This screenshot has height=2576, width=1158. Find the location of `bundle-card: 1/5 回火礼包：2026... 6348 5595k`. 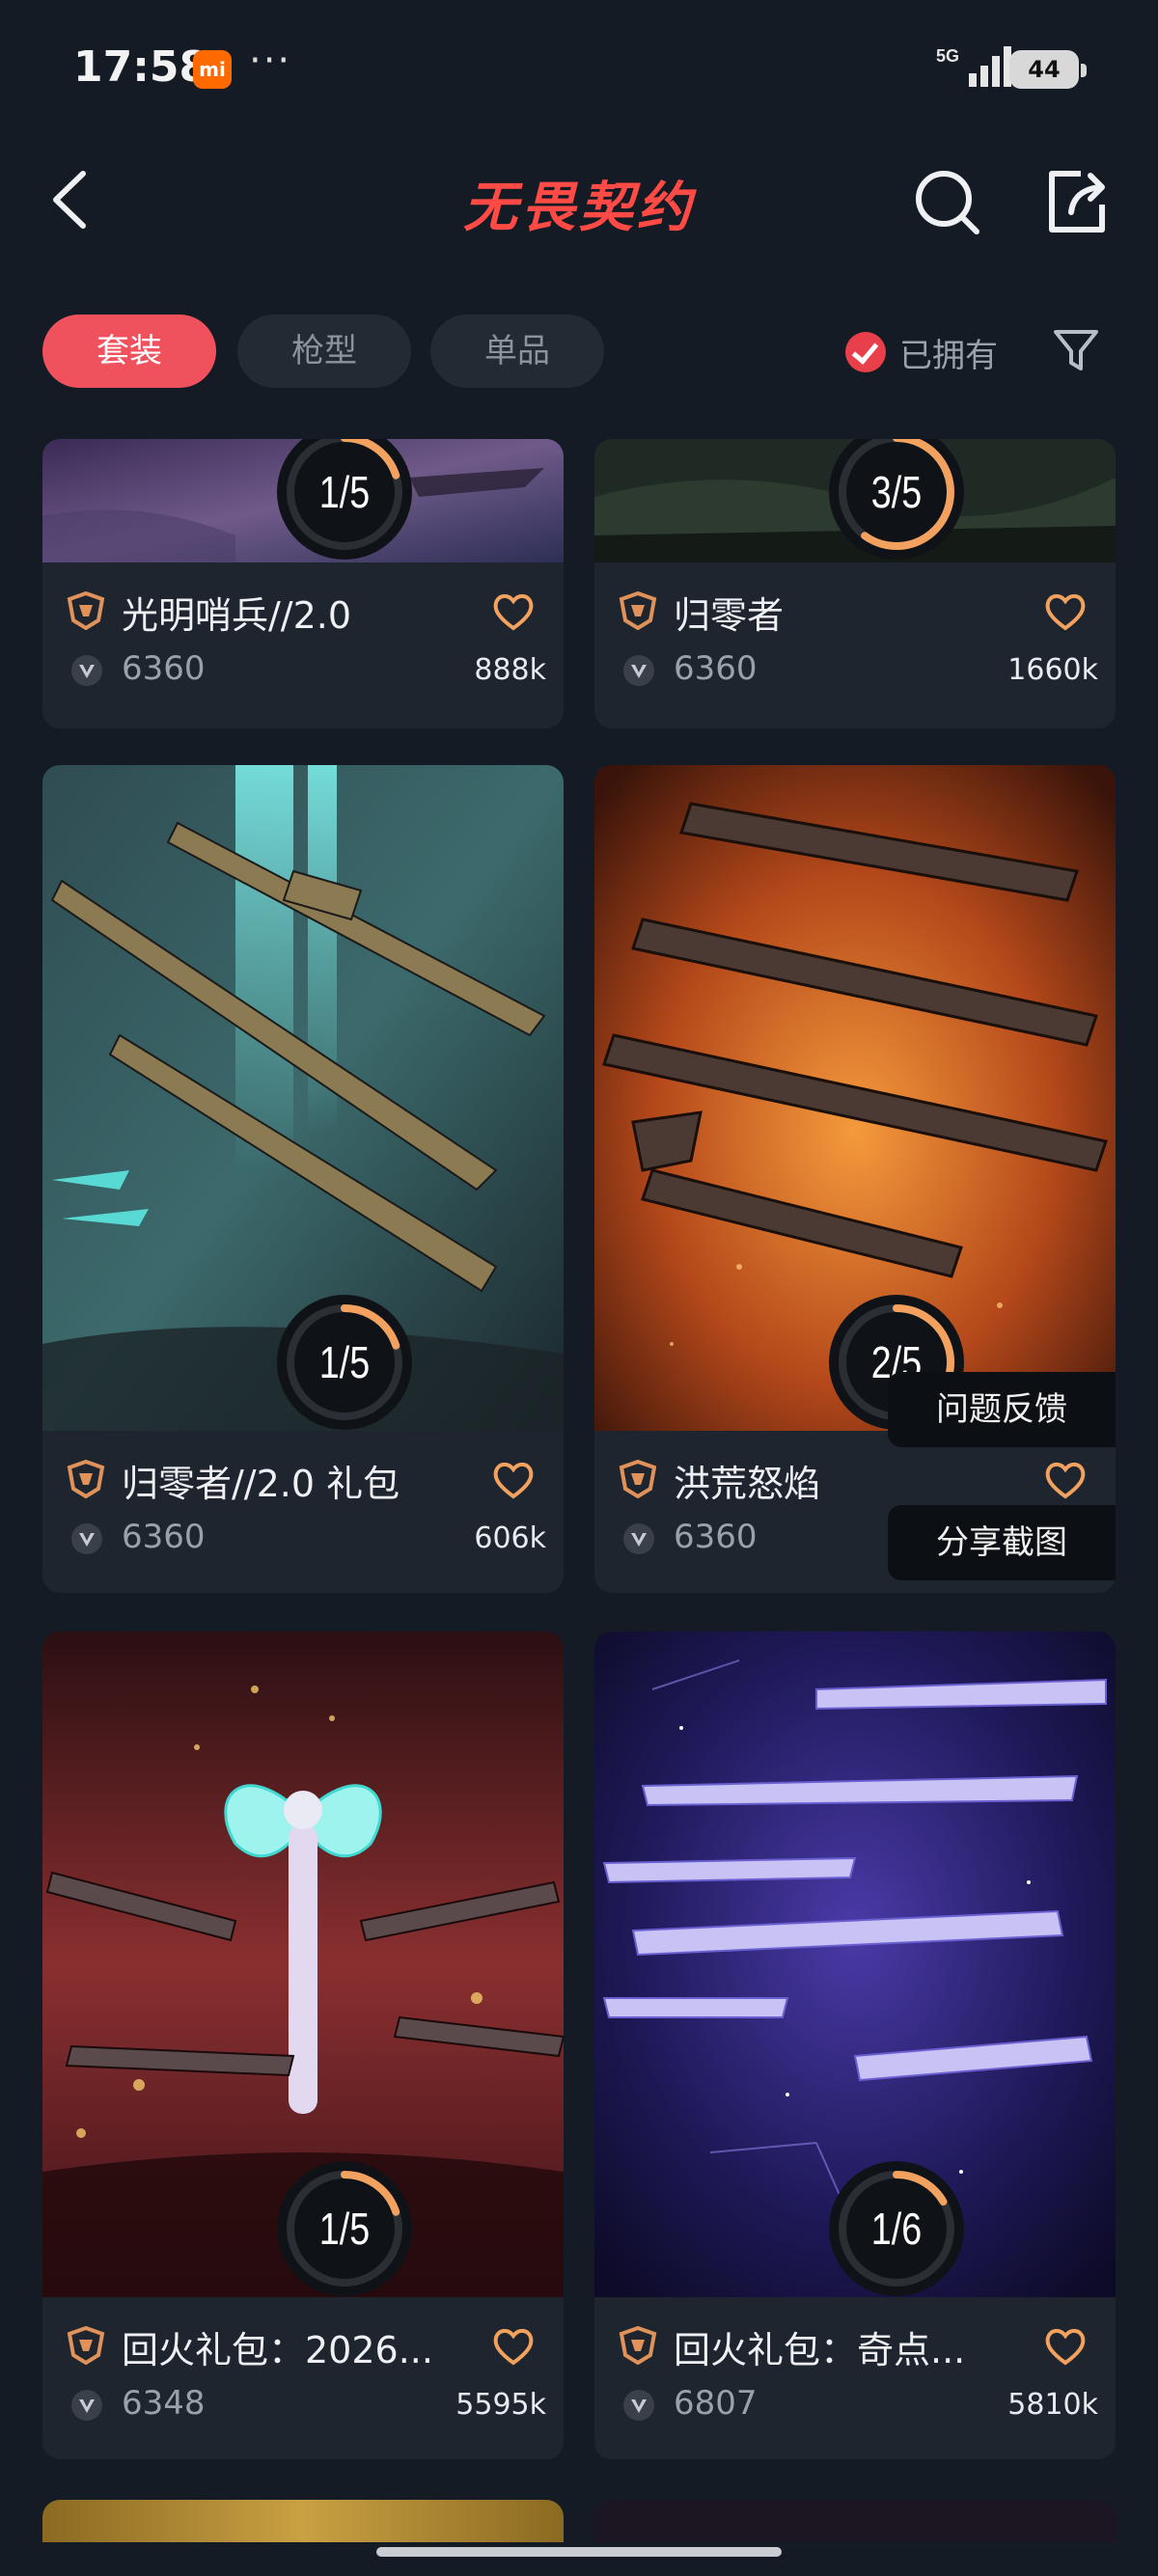

bundle-card: 1/5 回火礼包：2026... 6348 5595k is located at coordinates (303, 2045).